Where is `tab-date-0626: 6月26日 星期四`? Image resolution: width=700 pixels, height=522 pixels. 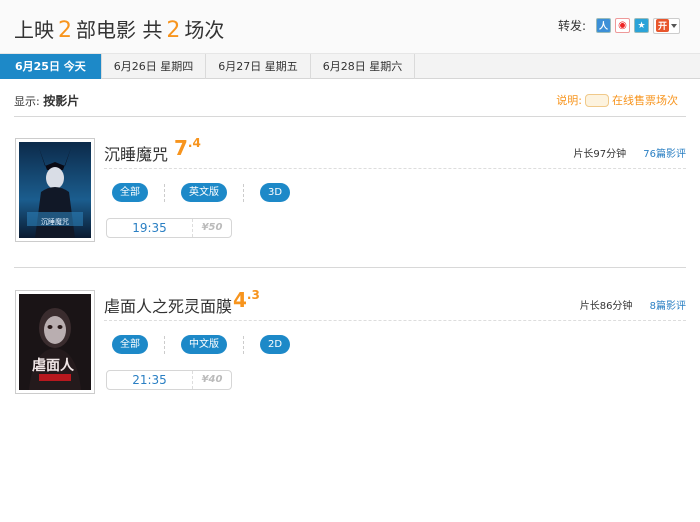
tab-date-0626: 6月26日 星期四 is located at coordinates (154, 66).